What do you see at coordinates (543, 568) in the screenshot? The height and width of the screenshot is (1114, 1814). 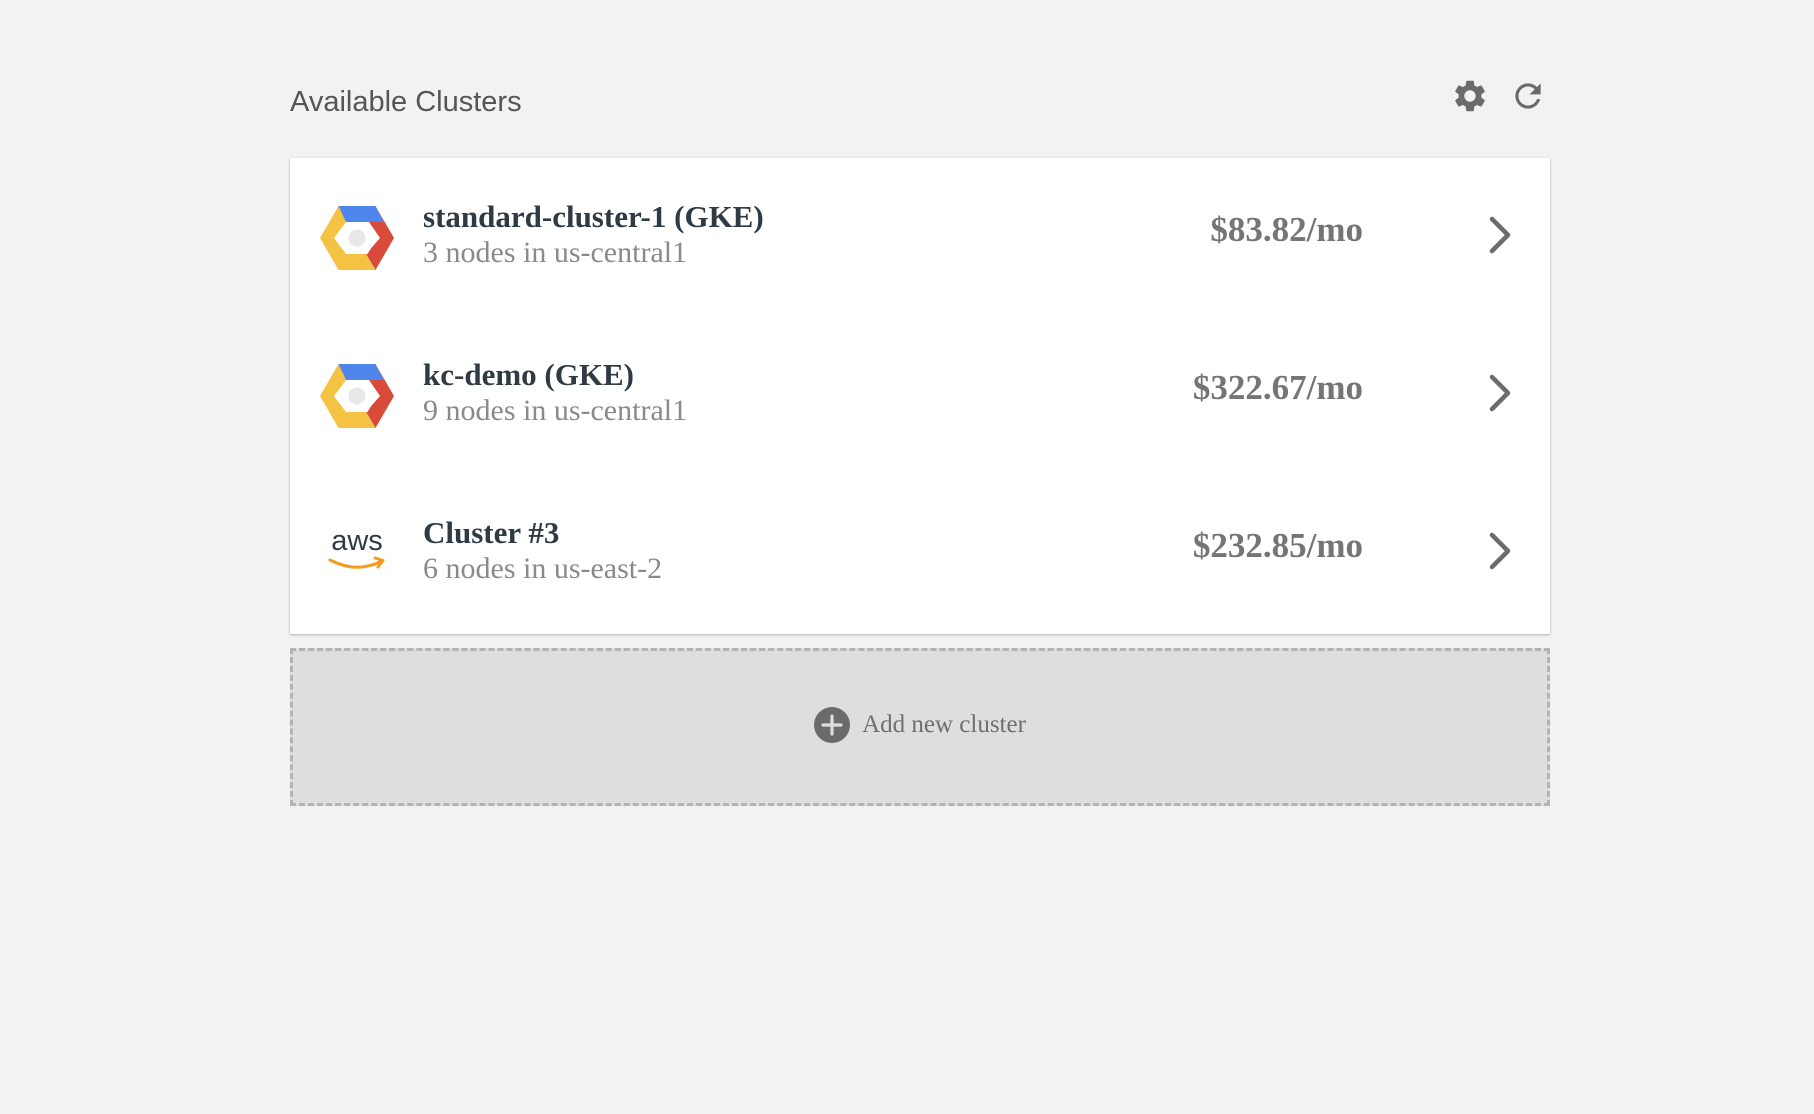 I see `cluster-detail: 6 nodes in us-east-2` at bounding box center [543, 568].